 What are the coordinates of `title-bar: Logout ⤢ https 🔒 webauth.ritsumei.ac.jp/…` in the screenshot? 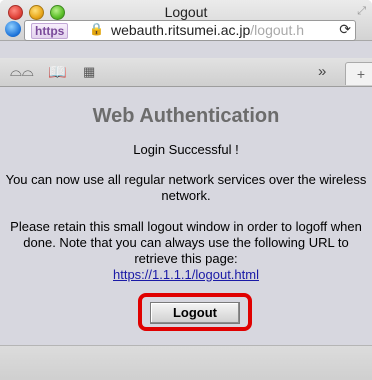 It's located at (186, 20).